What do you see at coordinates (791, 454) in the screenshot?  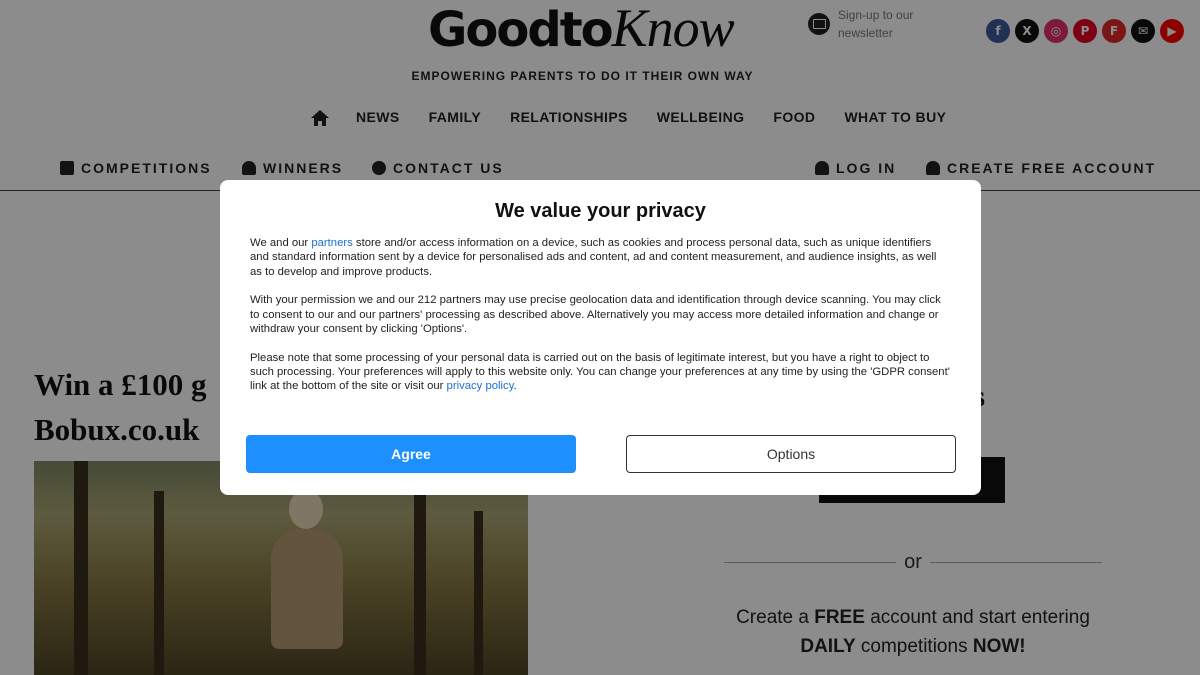 I see `options-button: Options` at bounding box center [791, 454].